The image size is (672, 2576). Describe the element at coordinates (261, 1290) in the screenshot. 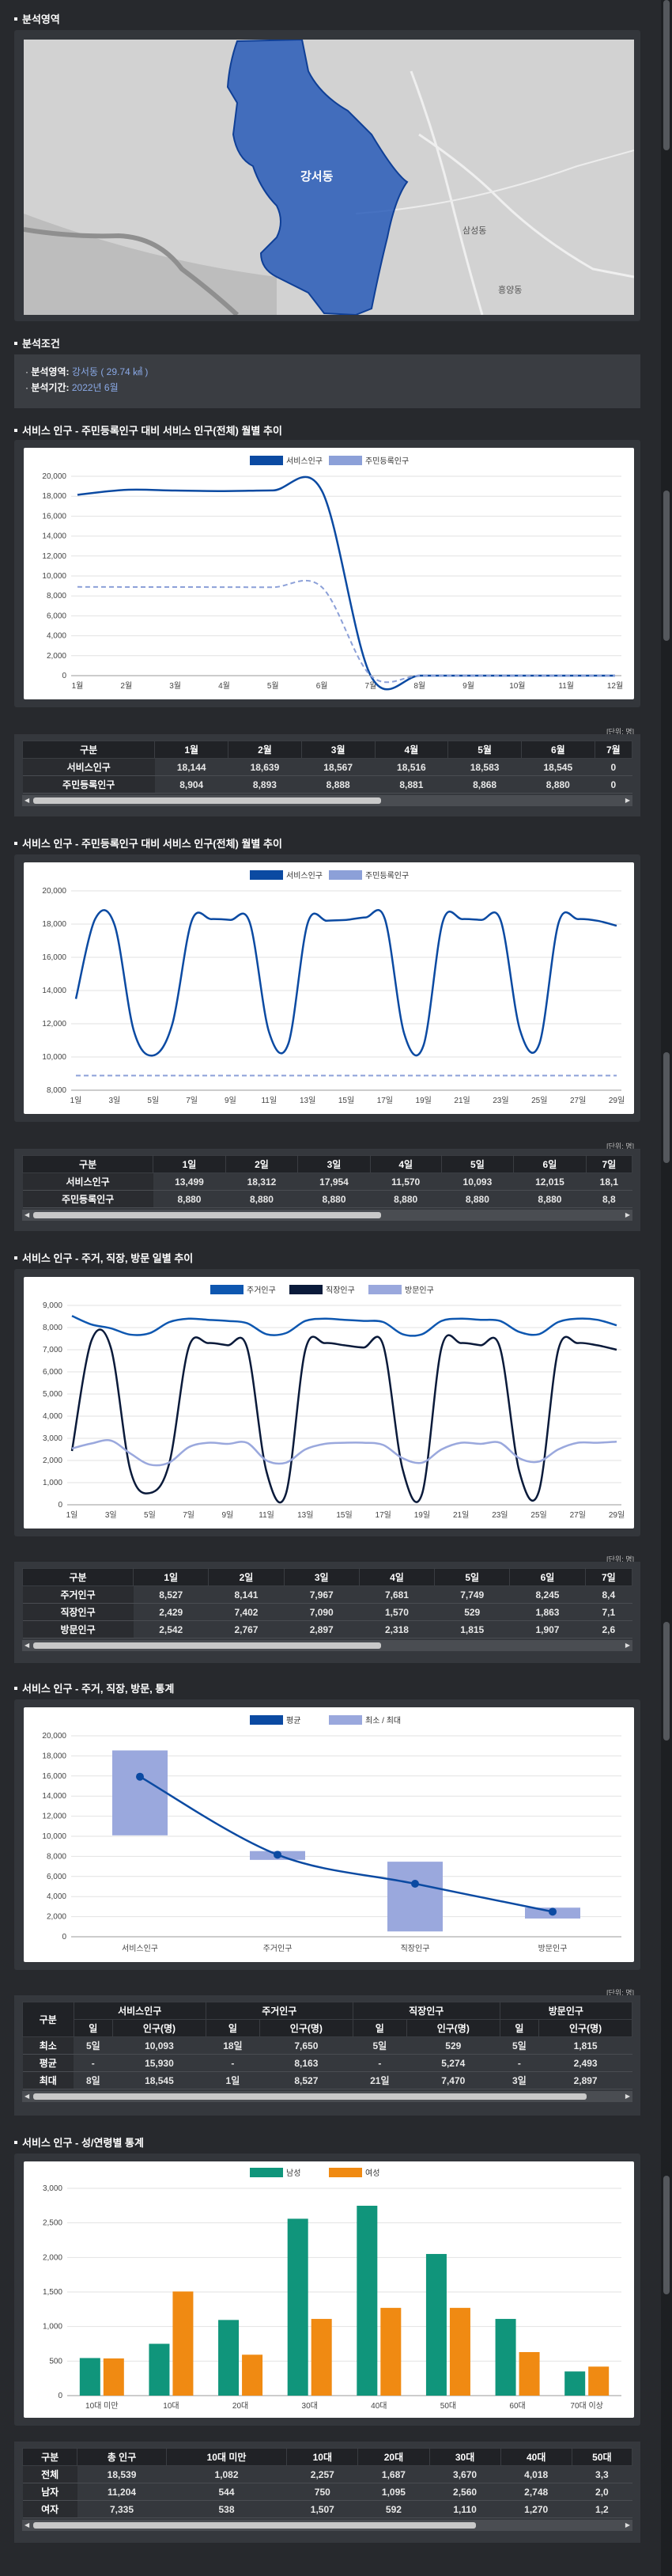

I see `legend-label: 주거인구` at that location.